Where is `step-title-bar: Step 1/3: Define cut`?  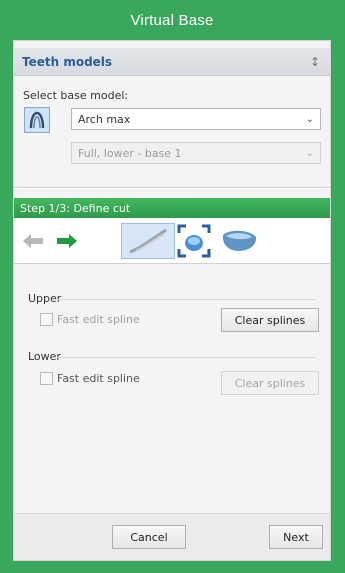
step-title-bar: Step 1/3: Define cut is located at coordinates (172, 208).